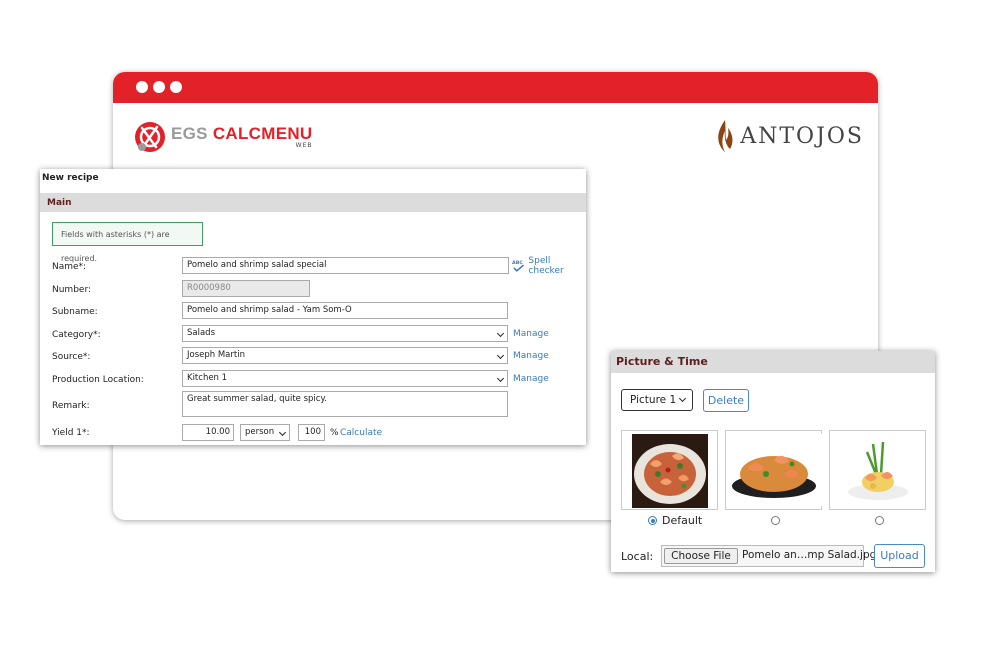 This screenshot has height=652, width=998. Describe the element at coordinates (59, 203) in the screenshot. I see `section-title: Main` at that location.